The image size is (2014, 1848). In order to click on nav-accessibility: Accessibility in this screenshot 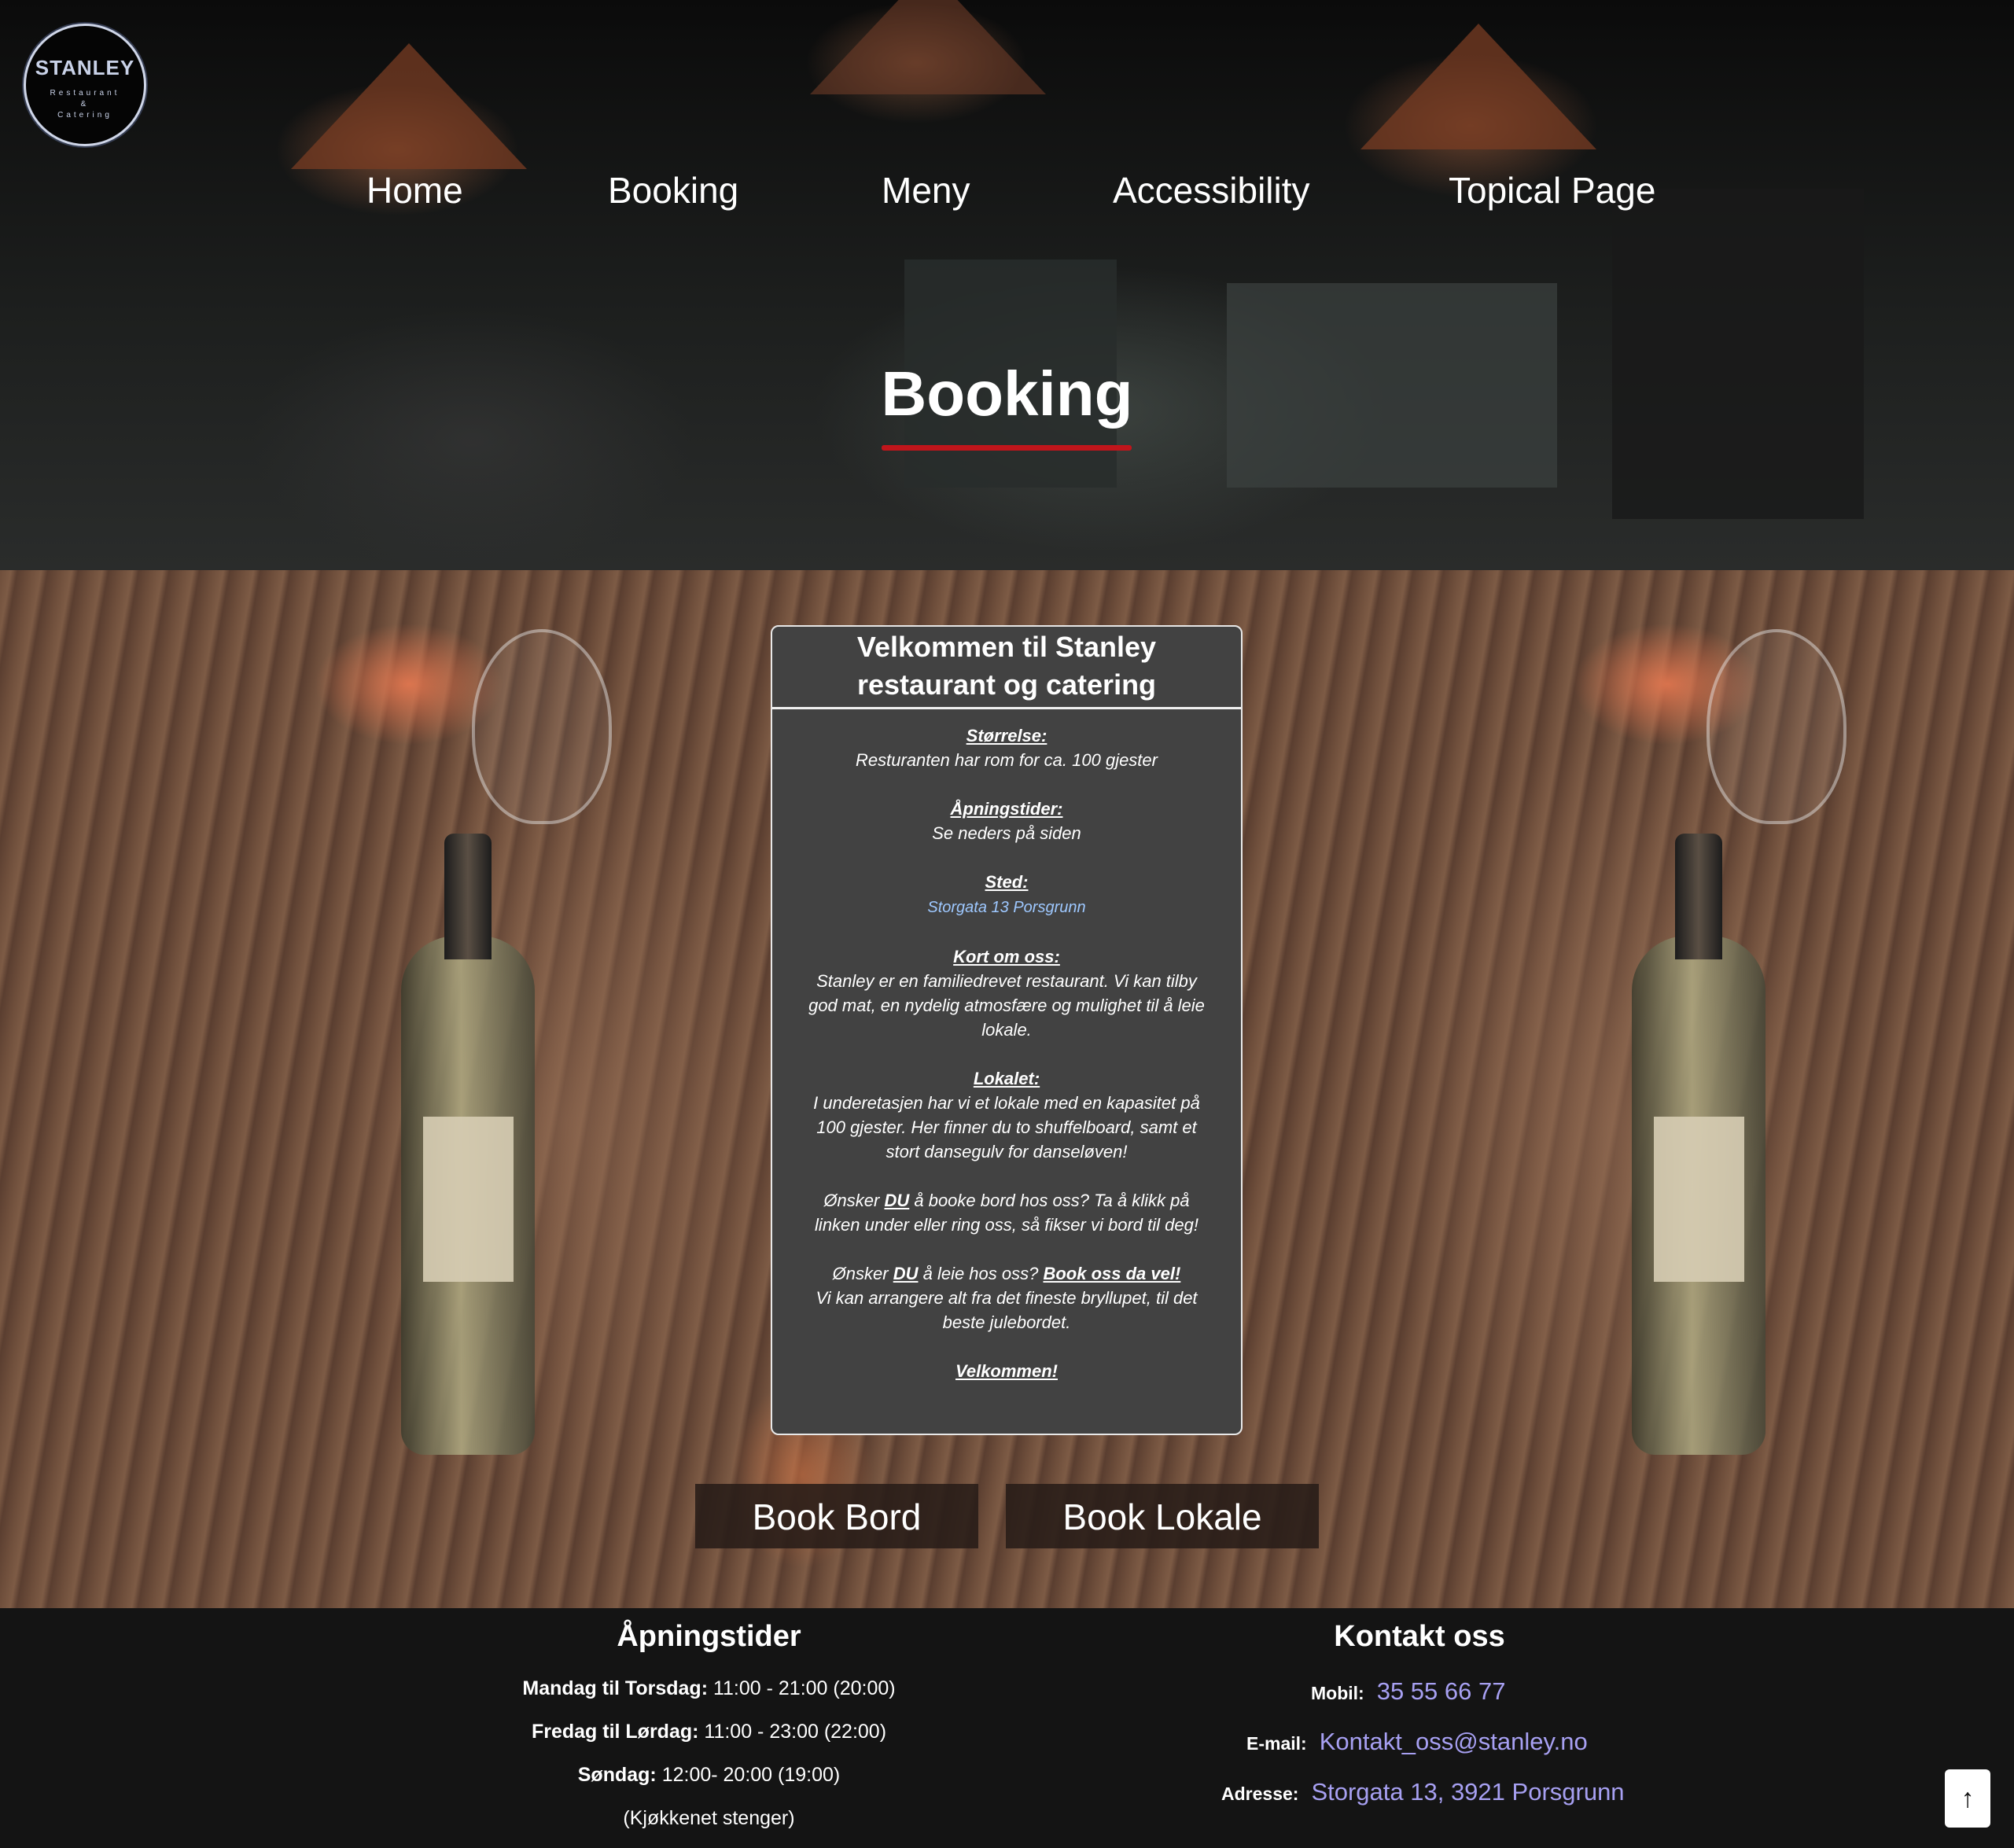, I will do `click(1211, 190)`.